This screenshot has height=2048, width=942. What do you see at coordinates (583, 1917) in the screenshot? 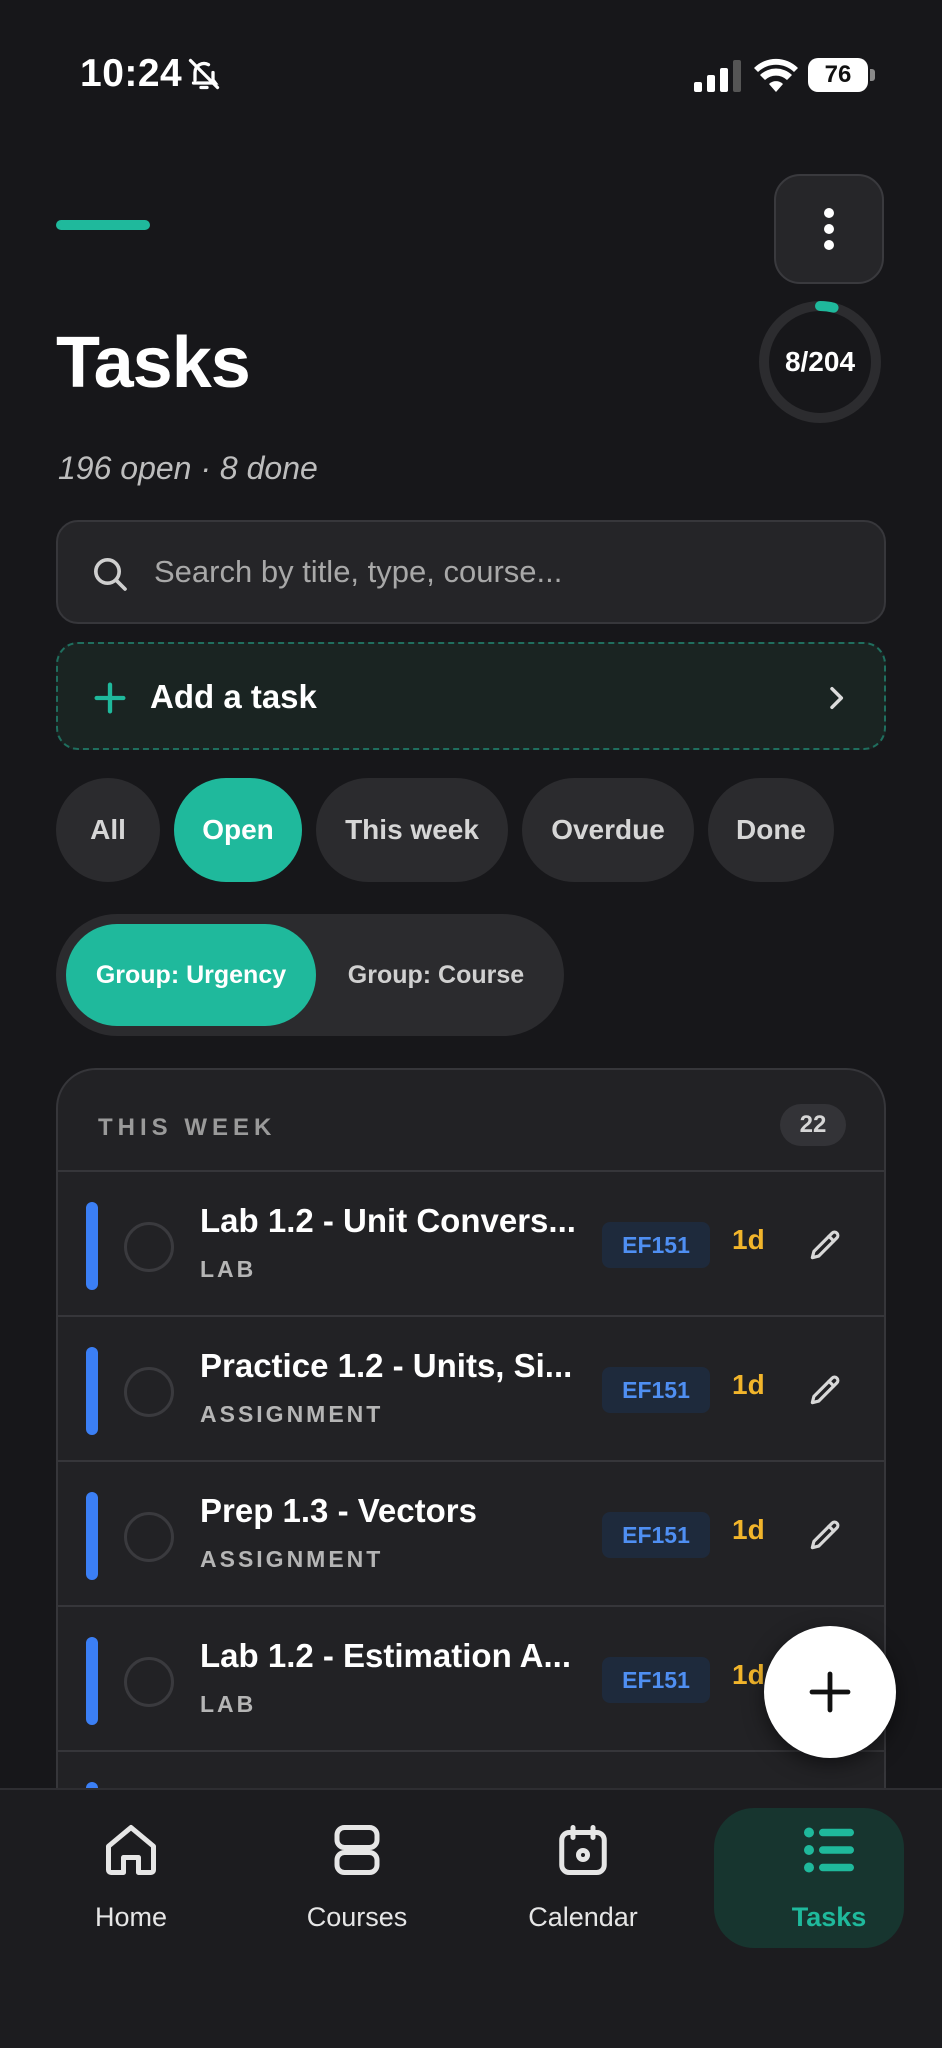
I see `tab-label: Calendar` at bounding box center [583, 1917].